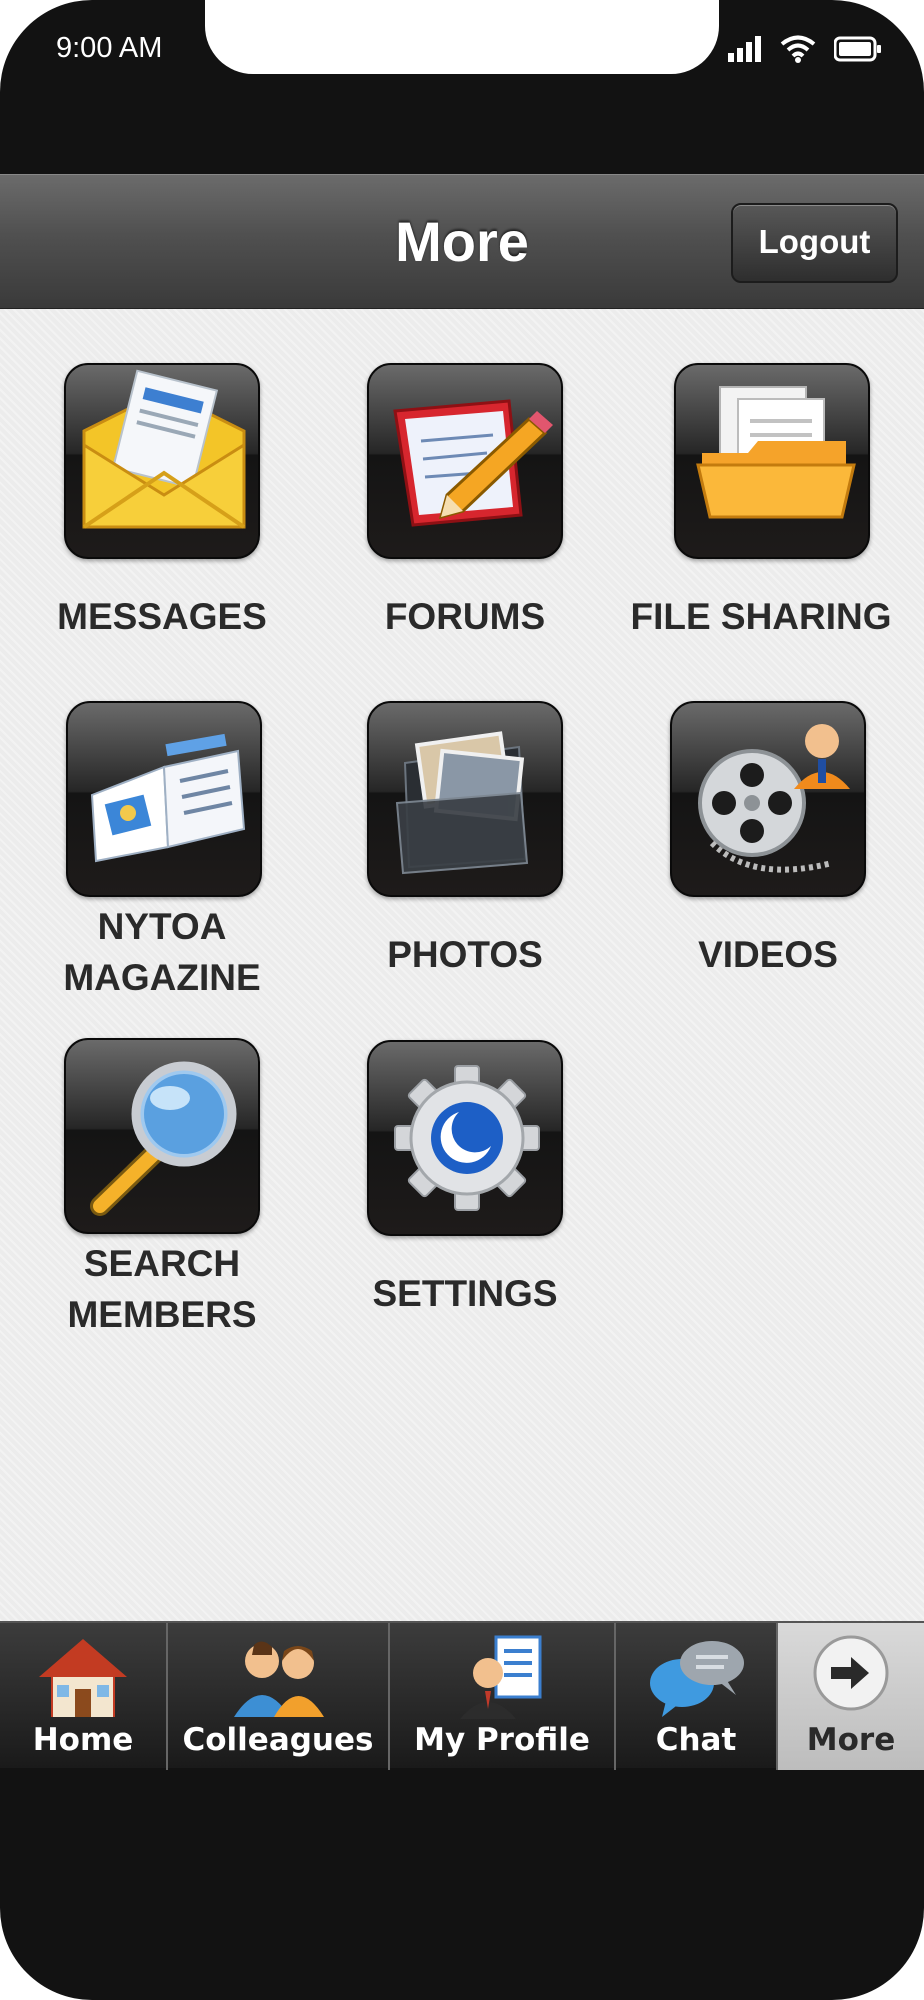  What do you see at coordinates (744, 49) in the screenshot?
I see `signal-icon` at bounding box center [744, 49].